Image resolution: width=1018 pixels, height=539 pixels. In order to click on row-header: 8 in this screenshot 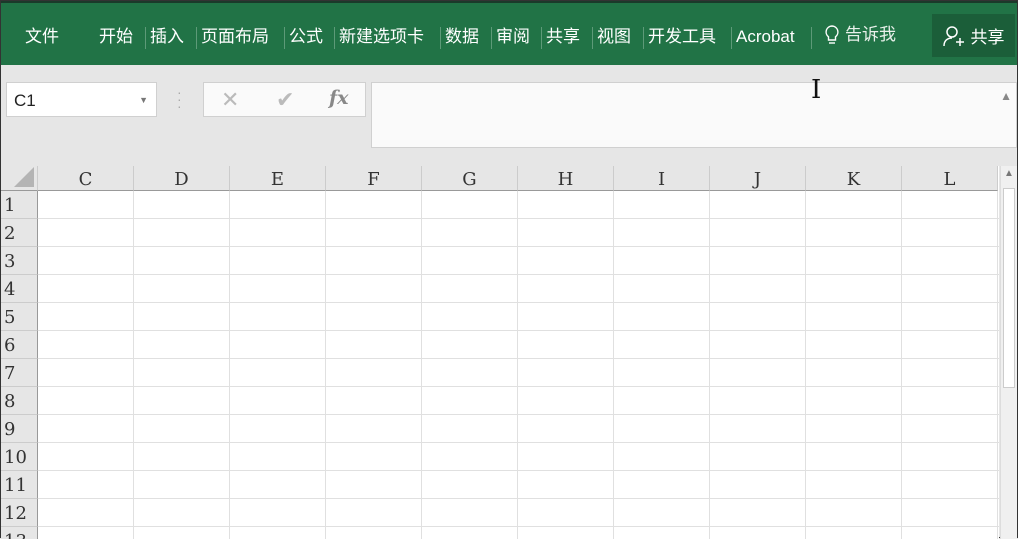, I will do `click(19, 401)`.